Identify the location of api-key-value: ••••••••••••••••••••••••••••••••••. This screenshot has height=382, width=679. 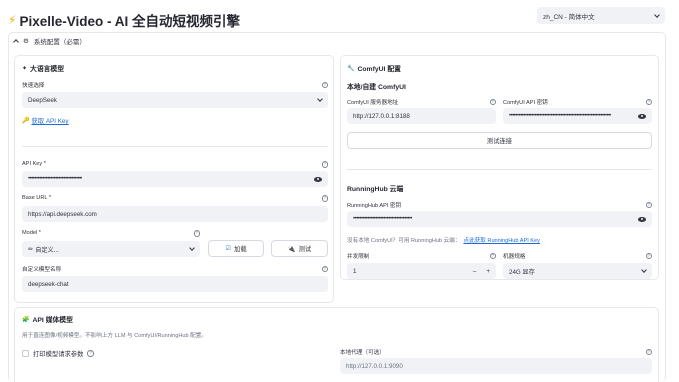
(55, 179).